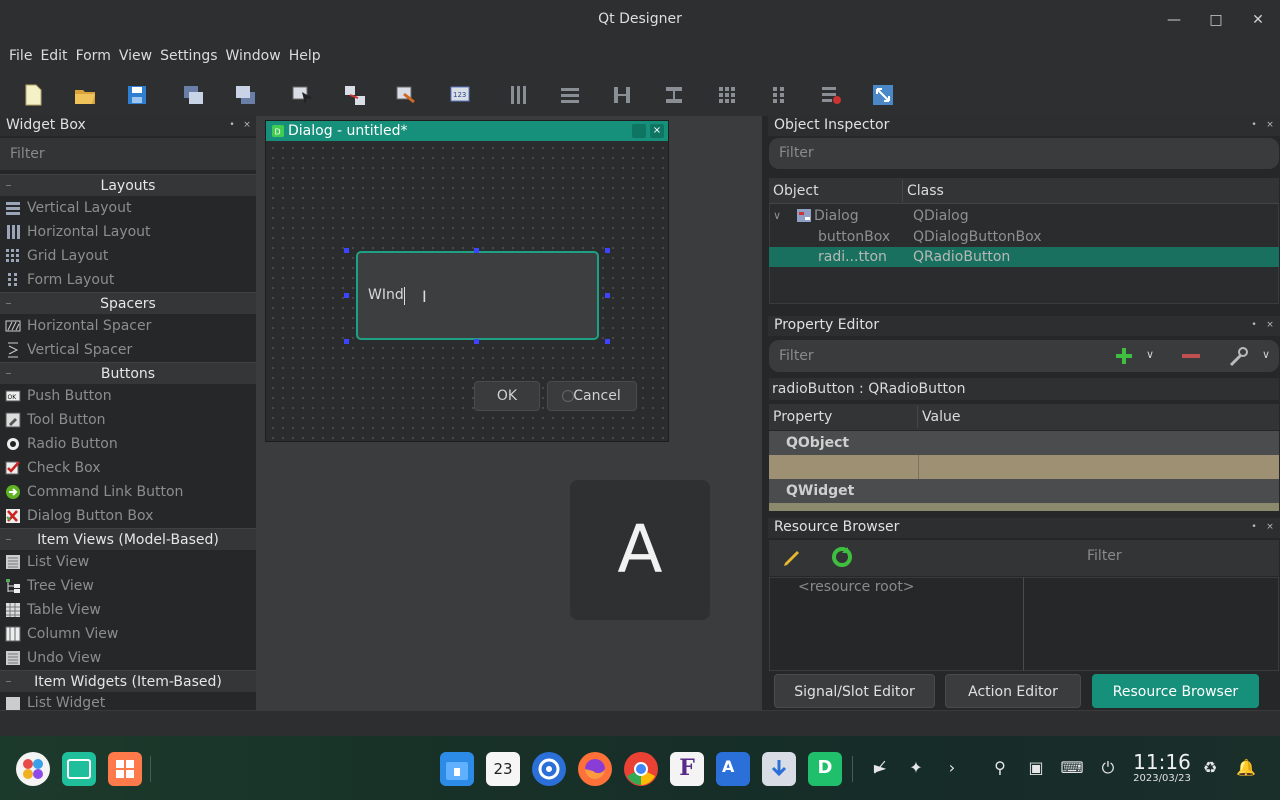 The image size is (1280, 800). What do you see at coordinates (128, 681) in the screenshot?
I see `category-item-widgets: − Item Widgets (Item-Based)` at bounding box center [128, 681].